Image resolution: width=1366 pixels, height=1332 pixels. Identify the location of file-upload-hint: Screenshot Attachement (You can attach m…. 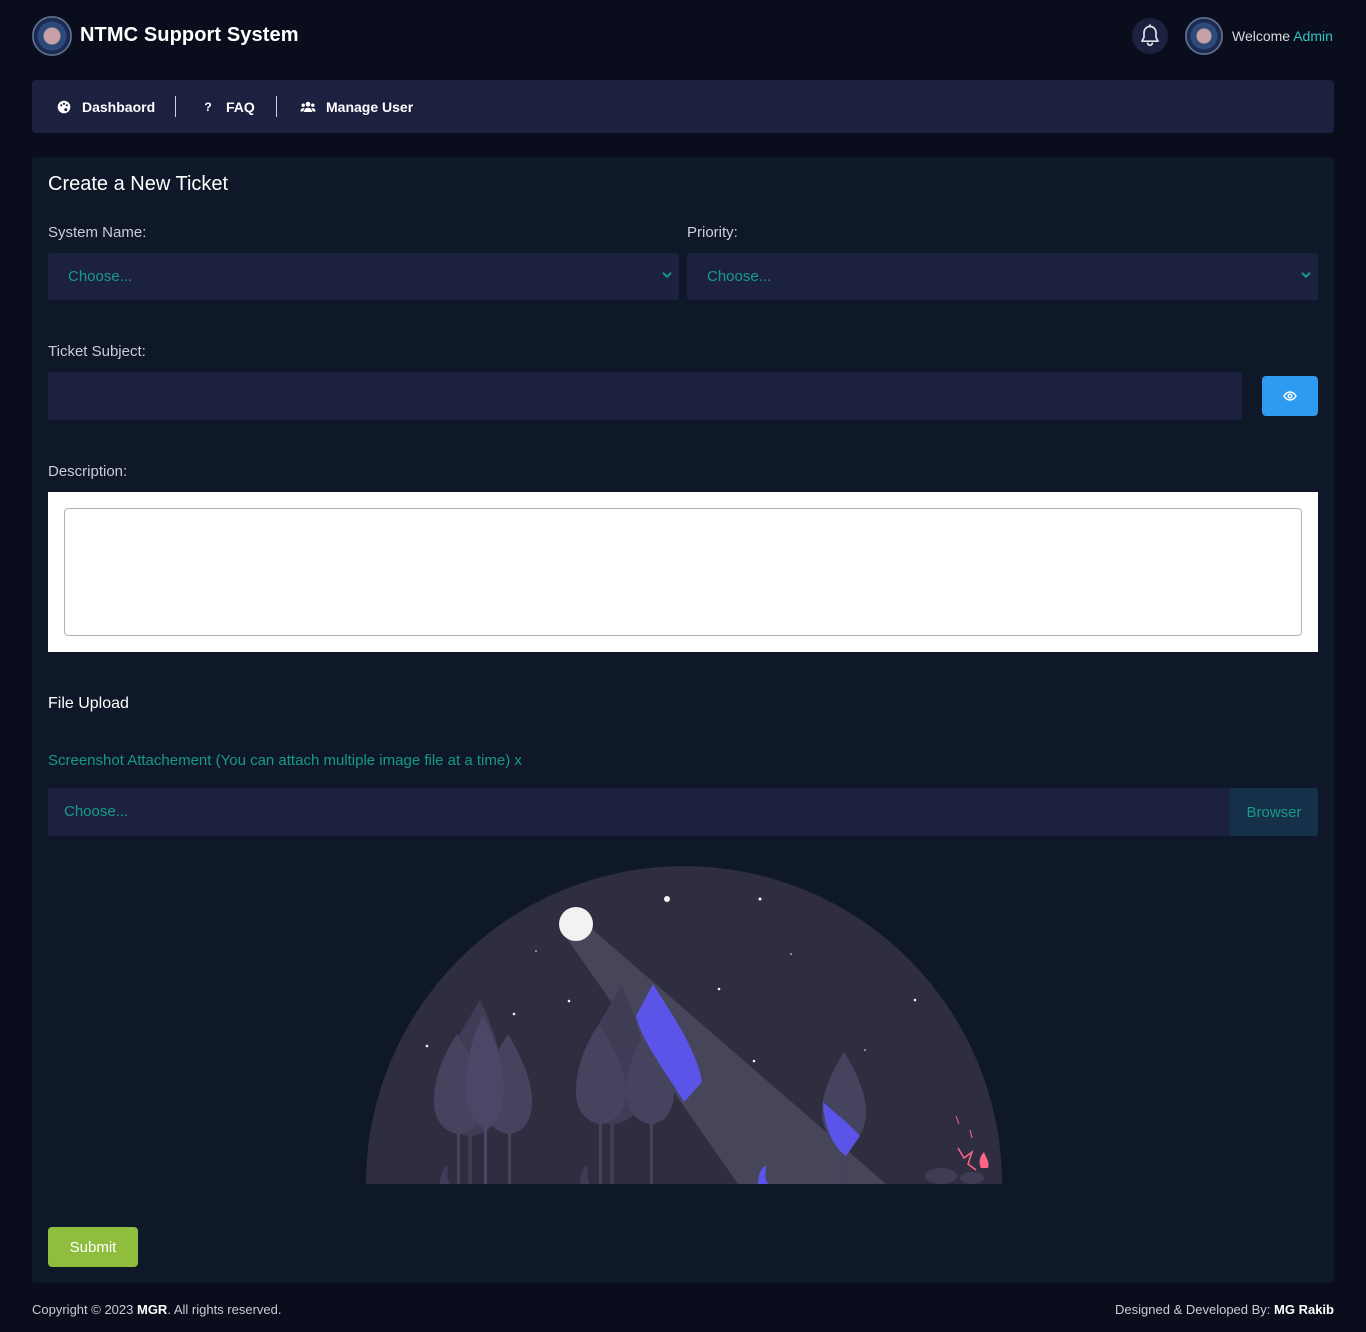
(285, 760).